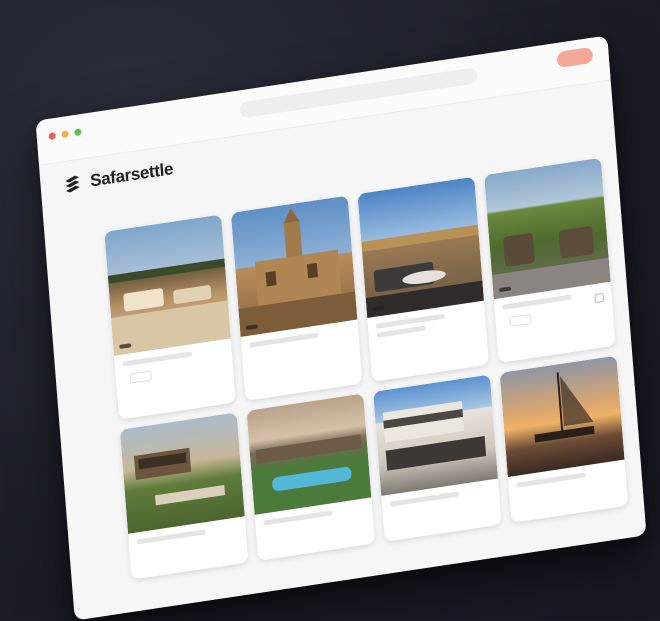 This screenshot has height=621, width=660. I want to click on layered-stripes-icon, so click(72, 184).